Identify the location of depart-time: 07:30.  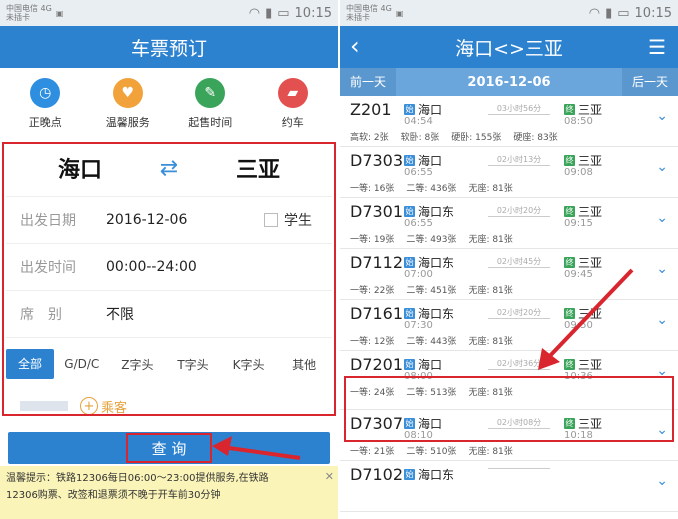
(418, 325).